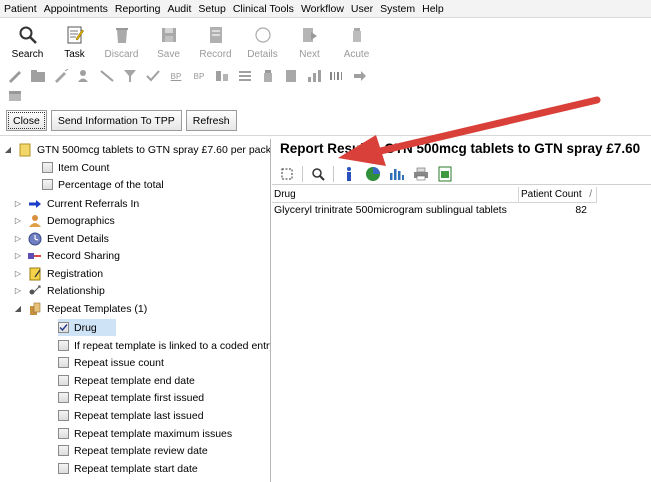 The height and width of the screenshot is (482, 651). I want to click on record-sharing-label: Record Sharing, so click(83, 255).